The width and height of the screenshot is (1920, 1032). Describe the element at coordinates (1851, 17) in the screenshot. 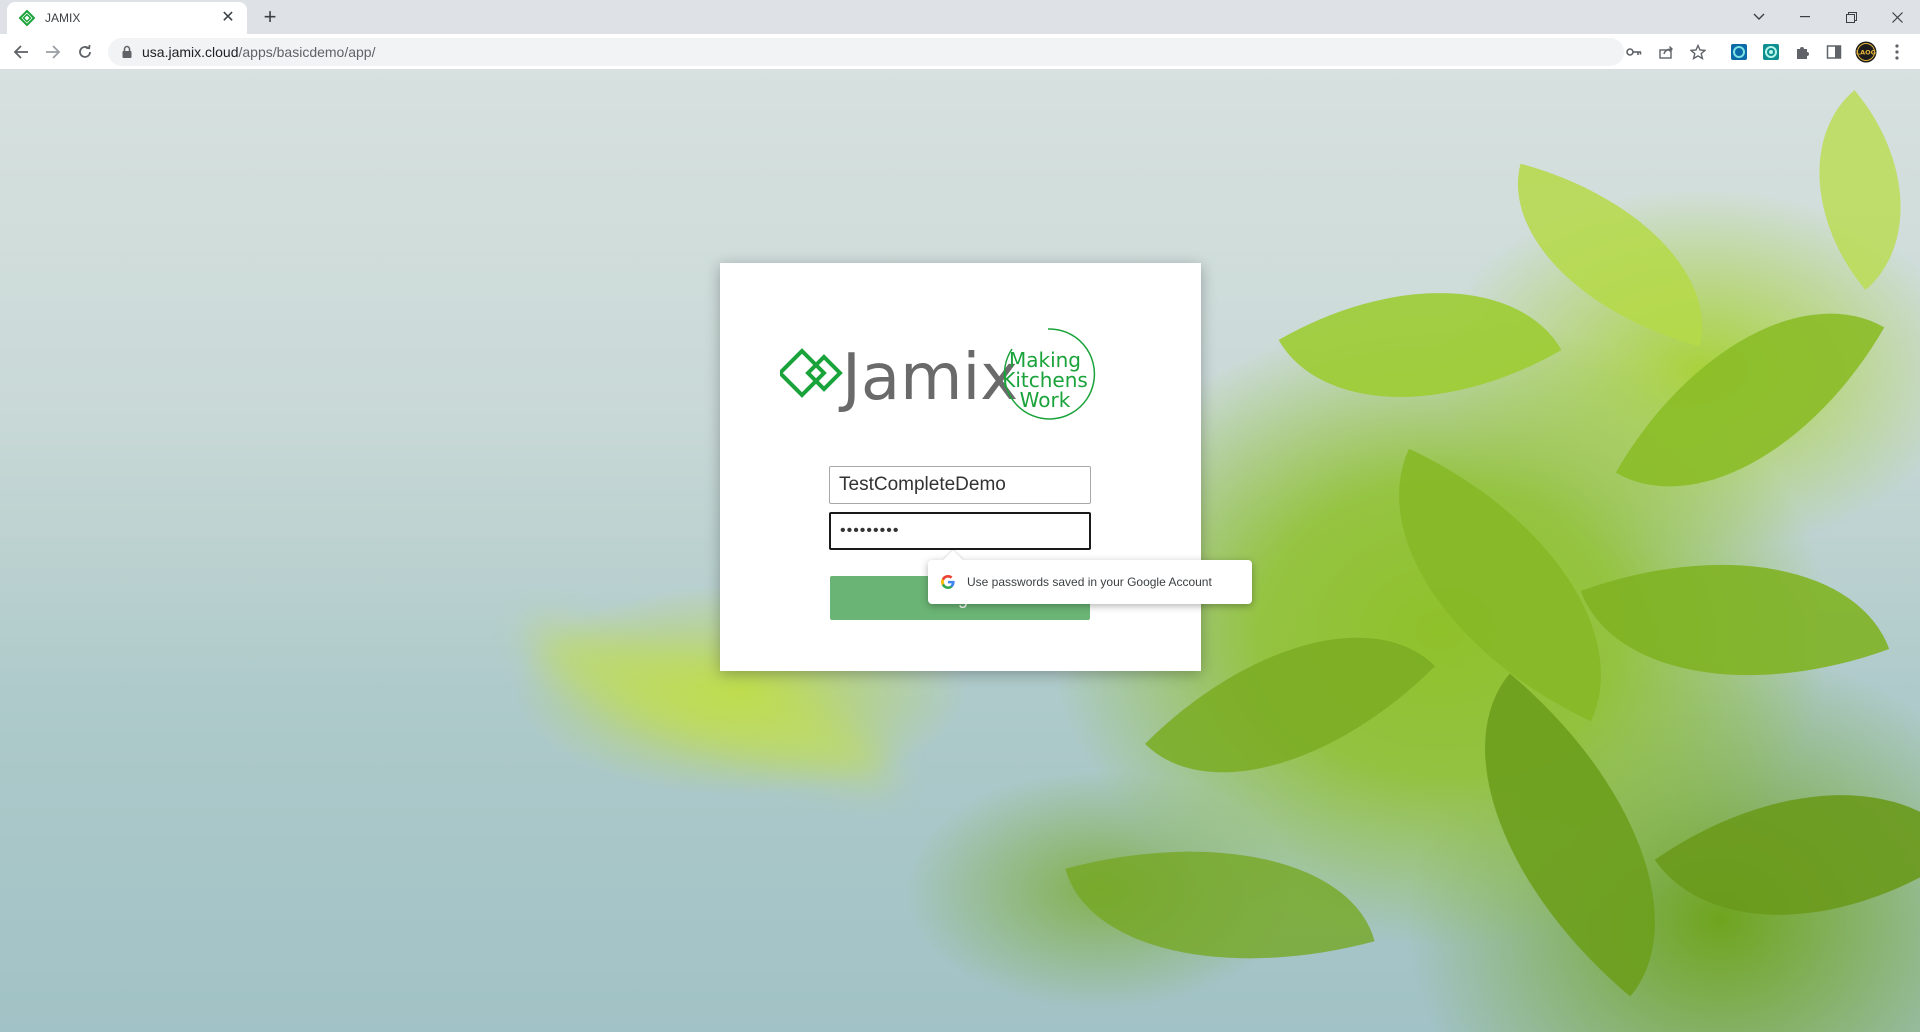

I see `restore-button` at that location.